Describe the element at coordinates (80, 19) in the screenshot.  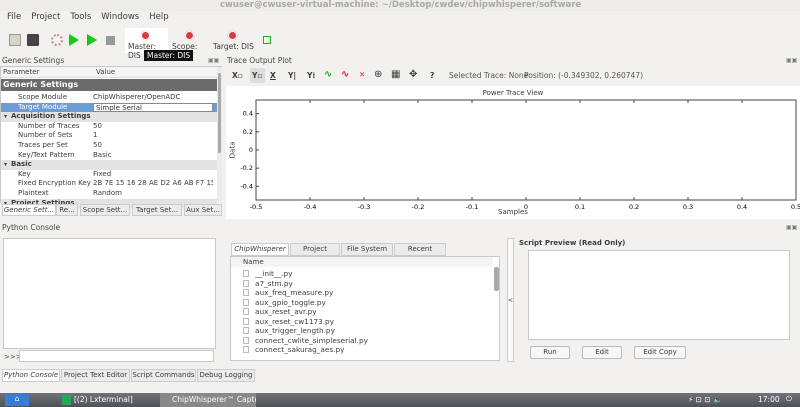
I see `menu-tools: Tools` at that location.